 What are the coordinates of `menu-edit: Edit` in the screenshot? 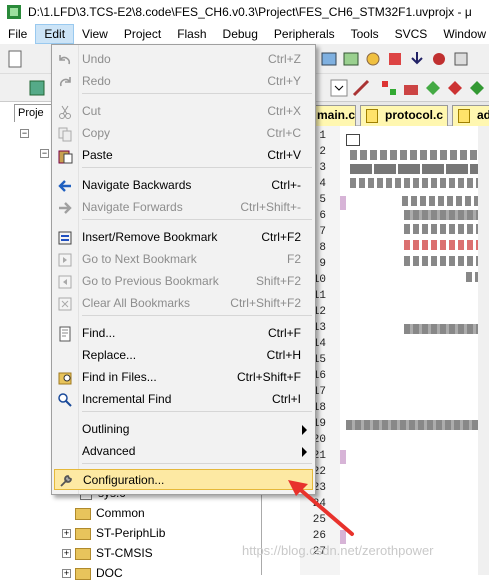 It's located at (55, 34).